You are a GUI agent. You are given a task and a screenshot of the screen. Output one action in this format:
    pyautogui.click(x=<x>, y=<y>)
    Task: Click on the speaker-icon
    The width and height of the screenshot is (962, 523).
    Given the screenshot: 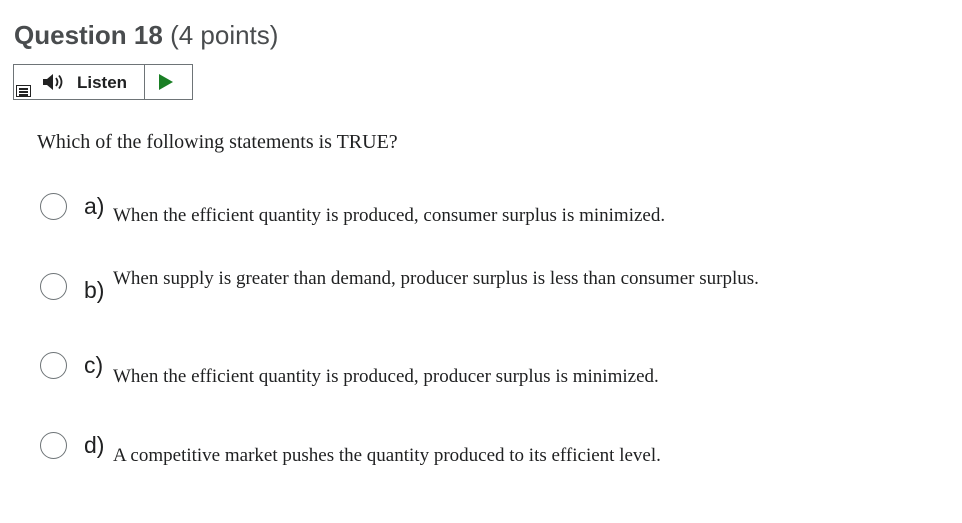 What is the action you would take?
    pyautogui.click(x=53, y=82)
    